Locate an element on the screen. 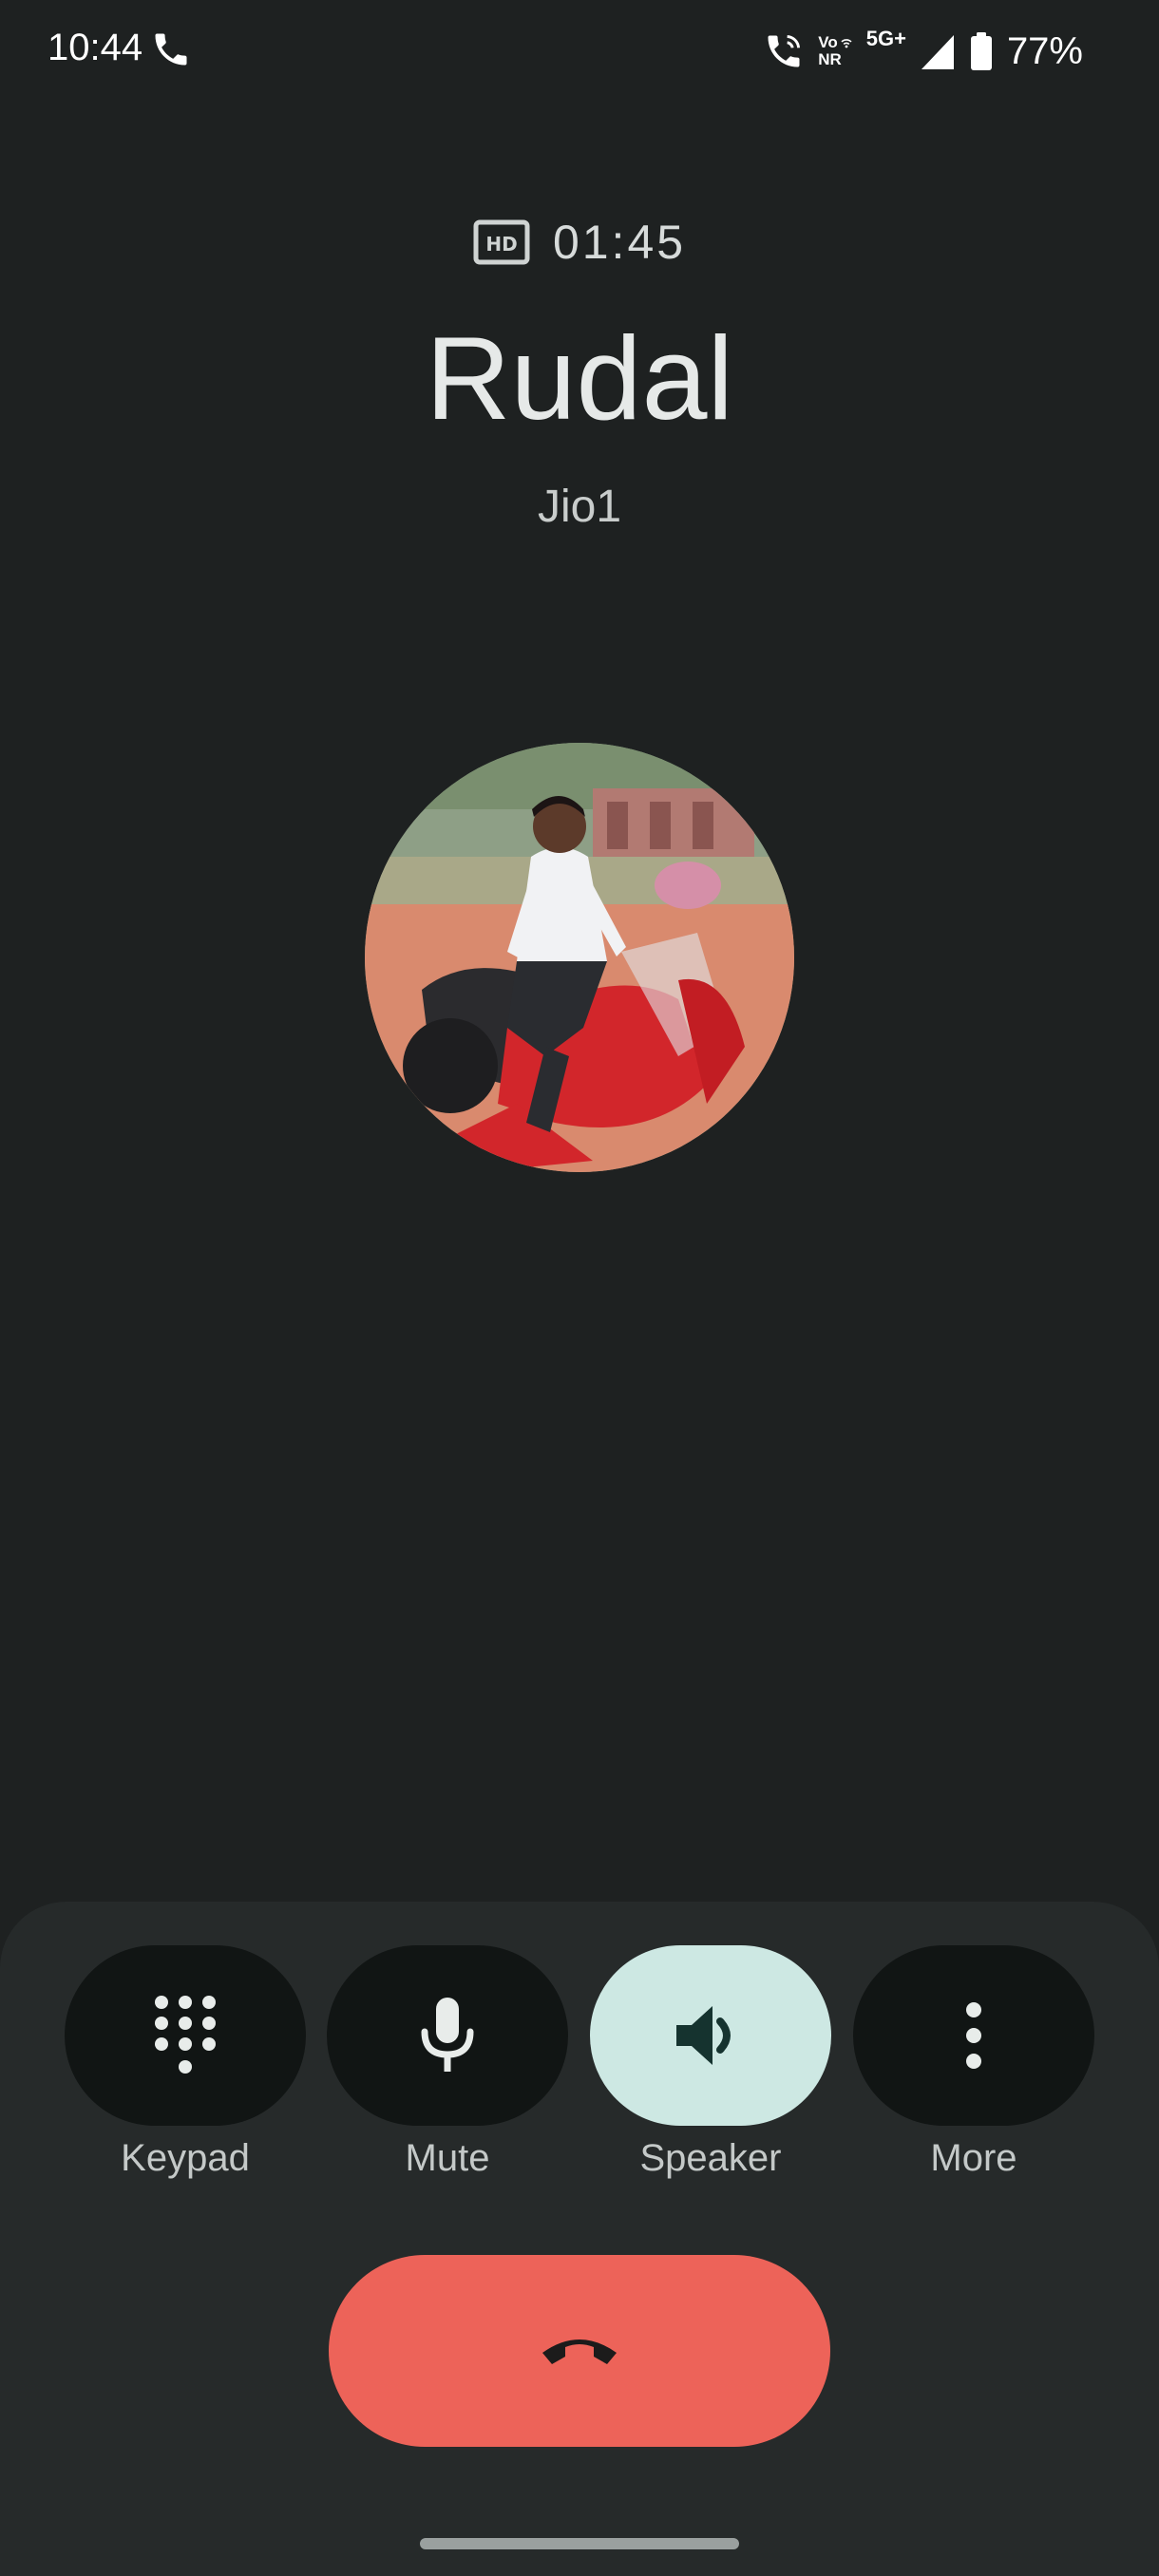  sim-line-label: Jio1 is located at coordinates (579, 507).